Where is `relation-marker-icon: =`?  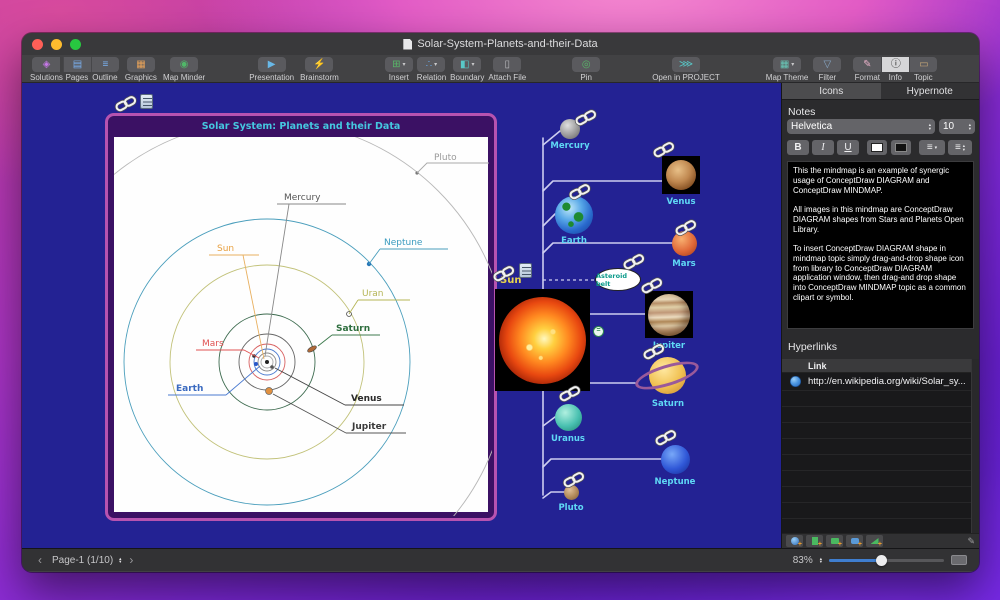 relation-marker-icon: = is located at coordinates (598, 331).